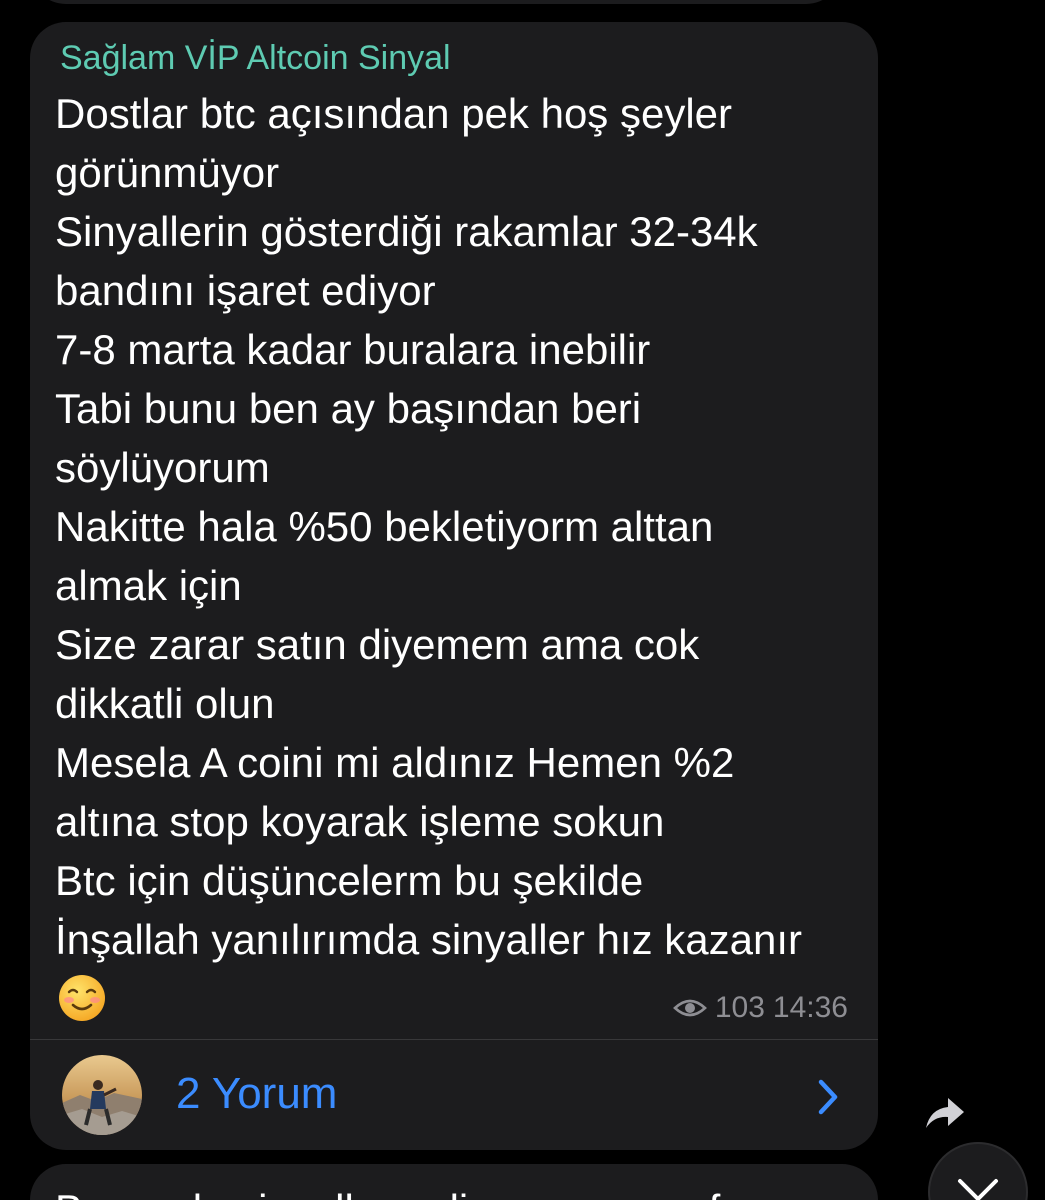 This screenshot has width=1045, height=1200. Describe the element at coordinates (384, 526) in the screenshot. I see `message-line: Nakitte hala %50 bekletiyorm alttan` at that location.